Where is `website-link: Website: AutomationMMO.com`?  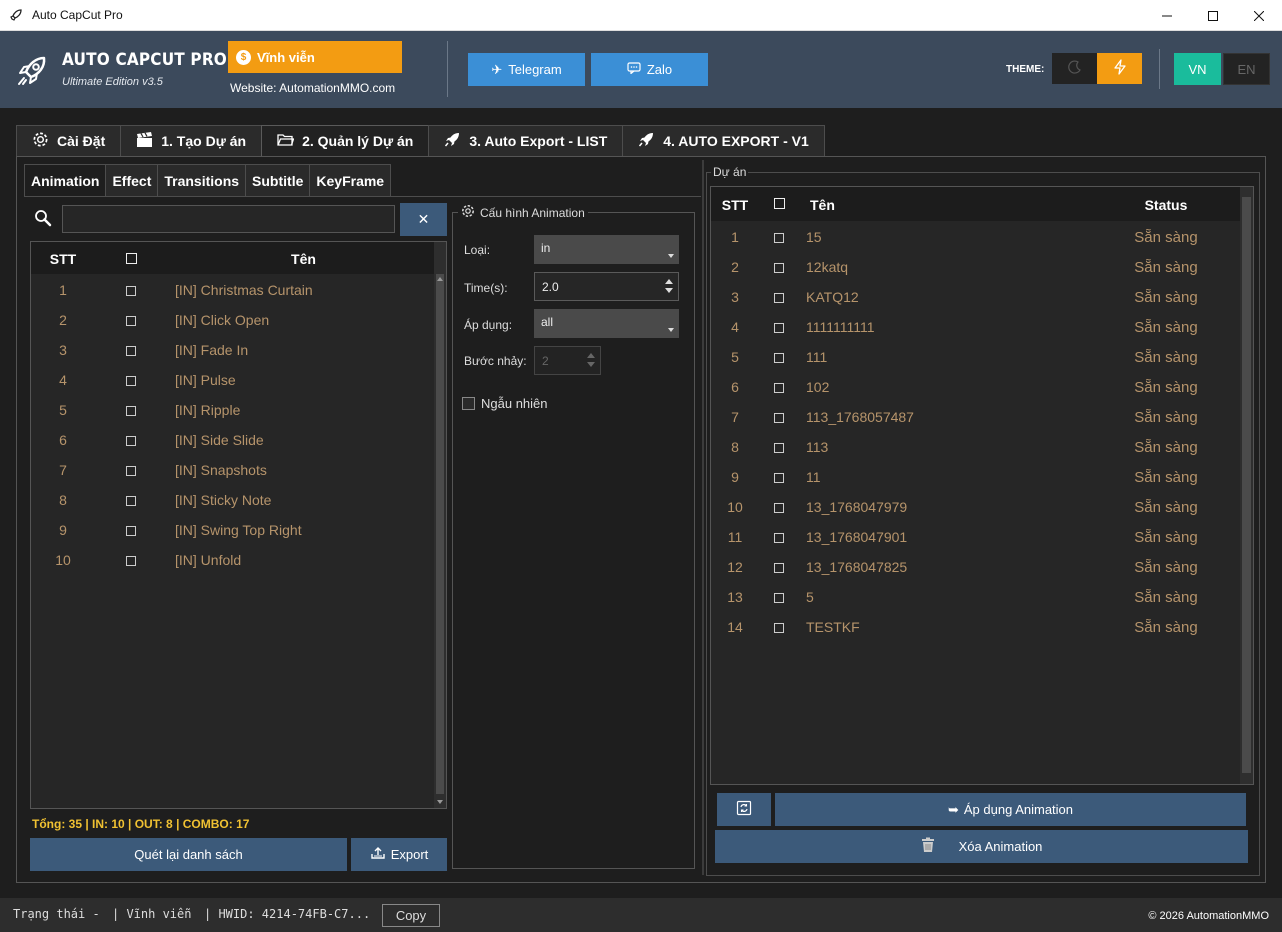 website-link: Website: AutomationMMO.com is located at coordinates (312, 88).